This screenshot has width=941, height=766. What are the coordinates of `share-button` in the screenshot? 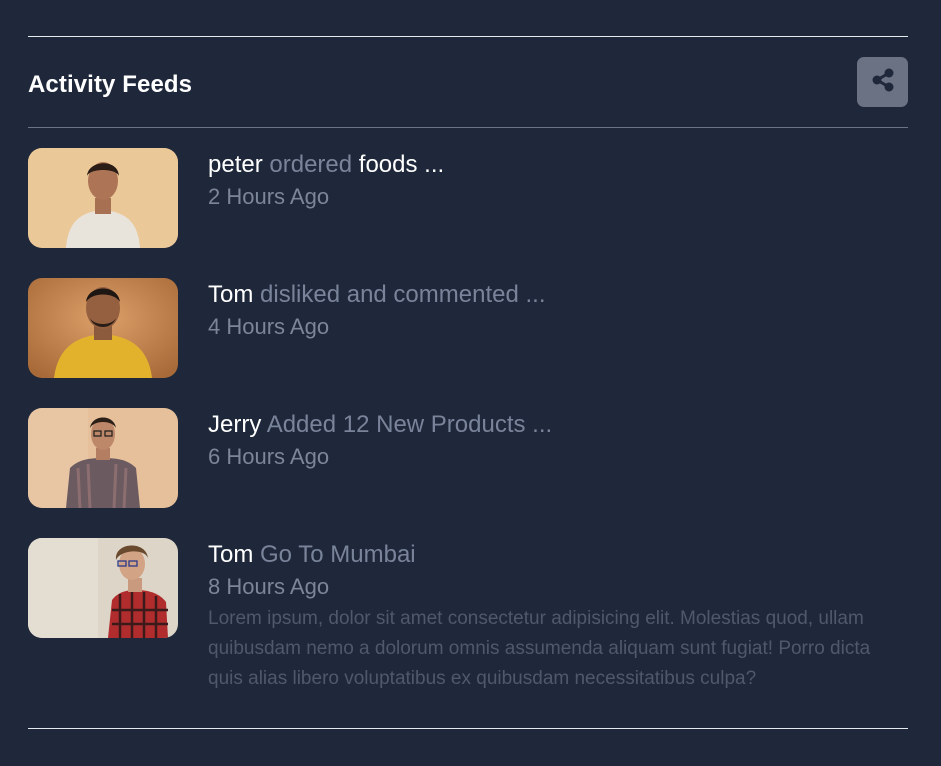 It's located at (882, 82).